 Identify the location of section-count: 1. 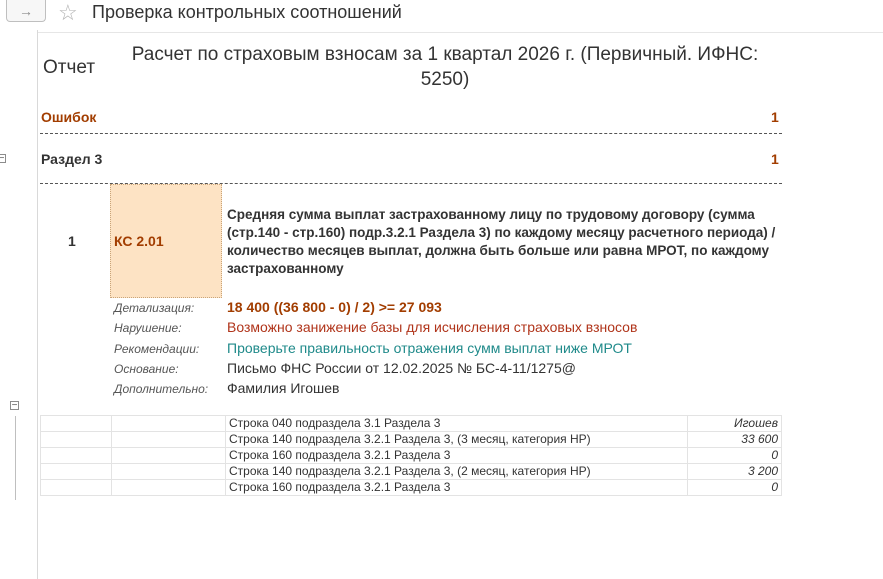
(775, 159).